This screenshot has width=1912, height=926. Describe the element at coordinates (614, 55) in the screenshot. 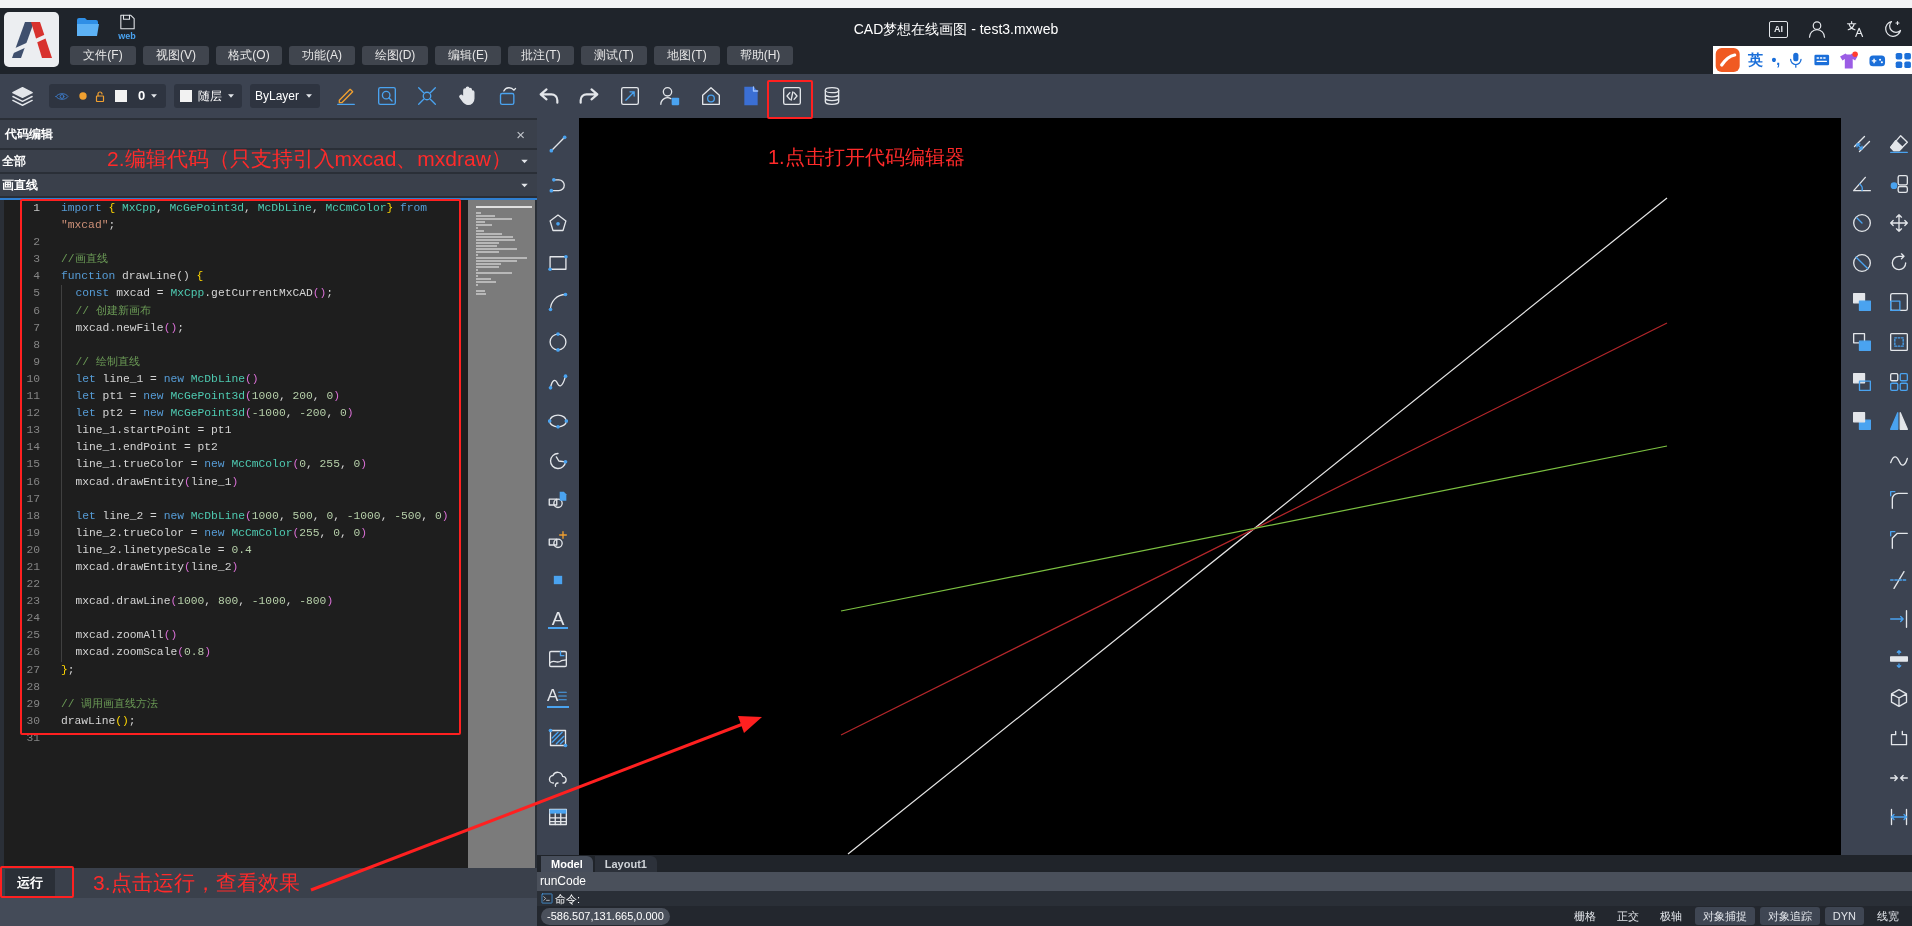

I see `menu-item: 测试(T)` at that location.